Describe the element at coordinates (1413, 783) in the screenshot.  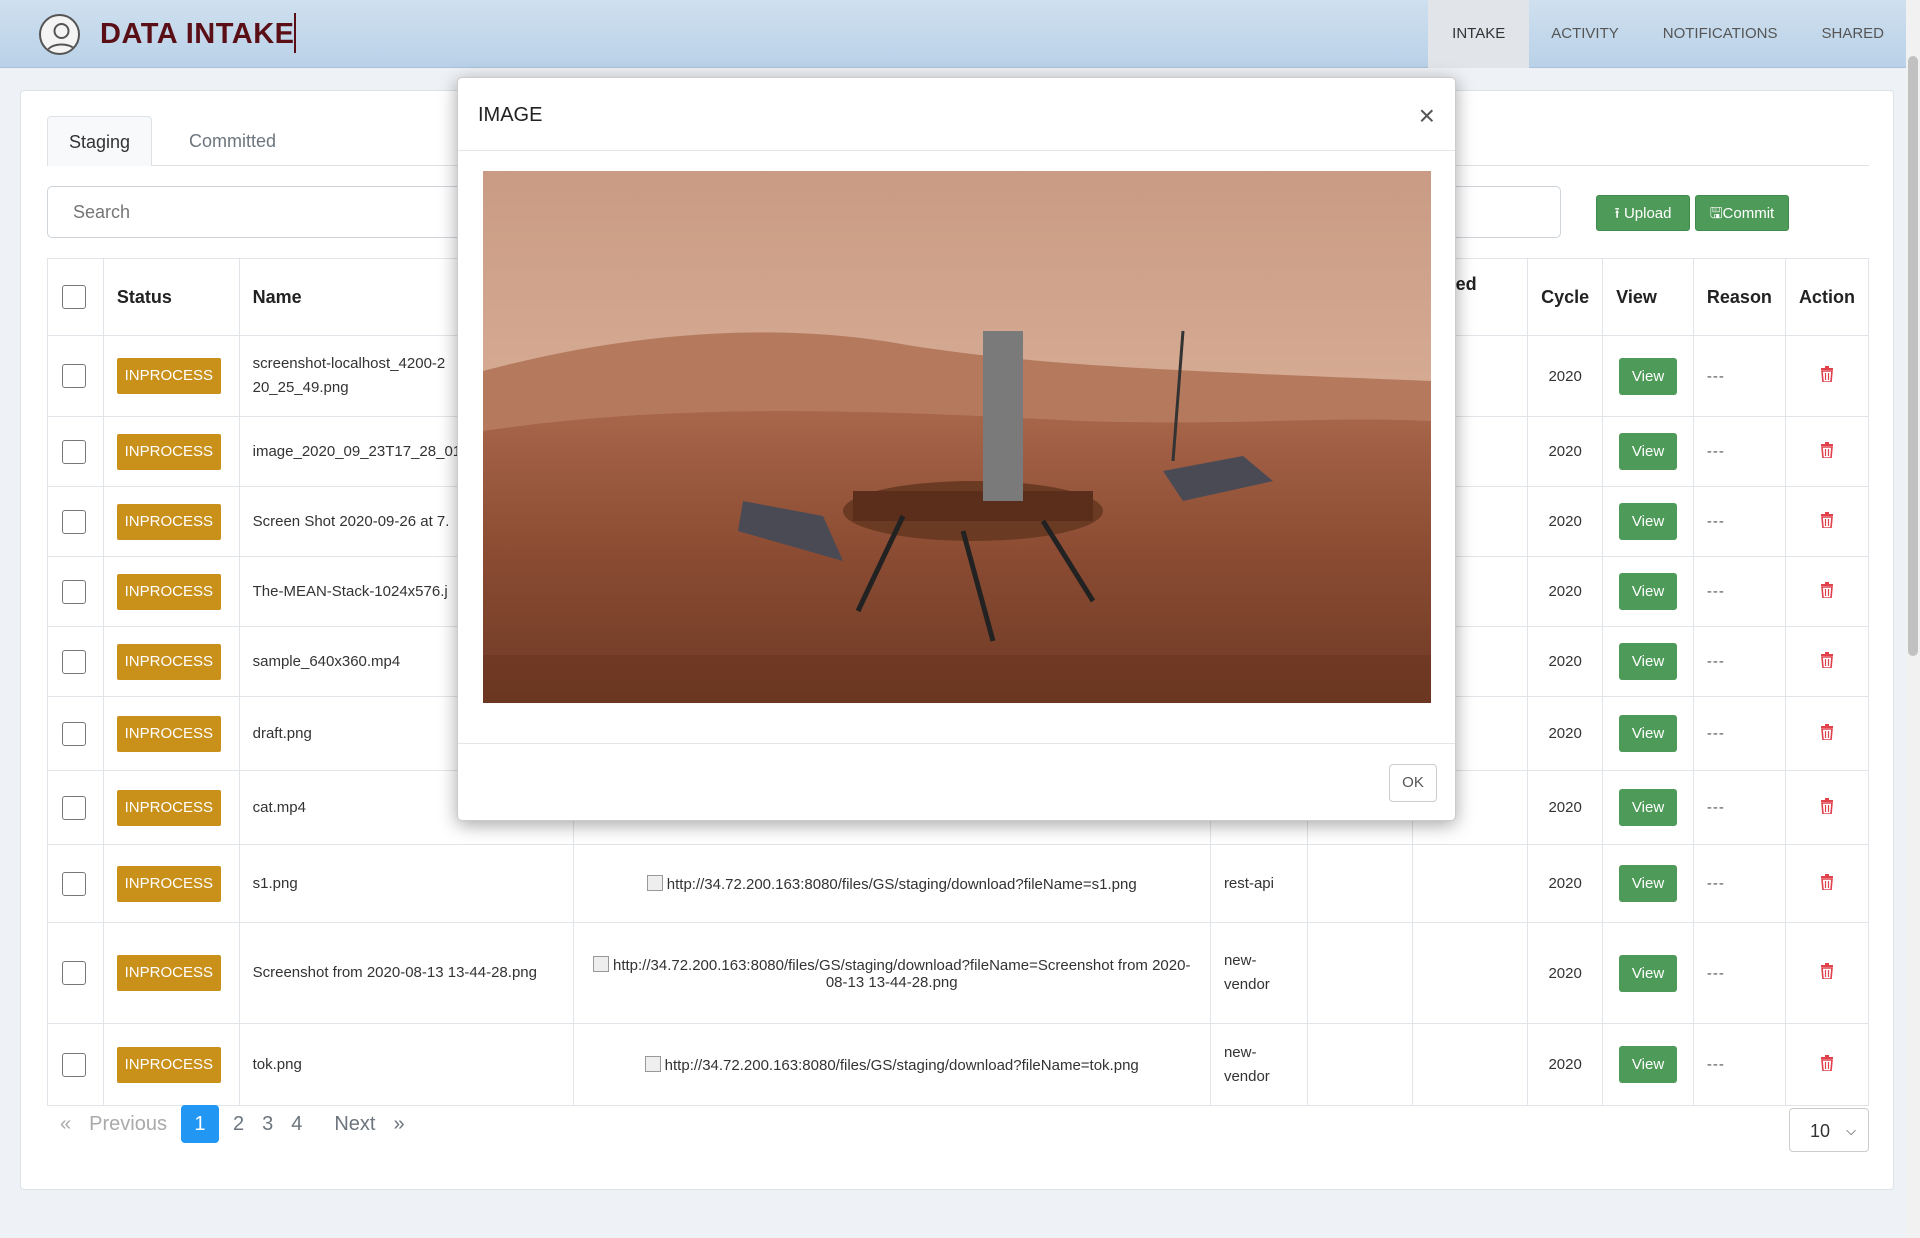
I see `ok-button: OK` at that location.